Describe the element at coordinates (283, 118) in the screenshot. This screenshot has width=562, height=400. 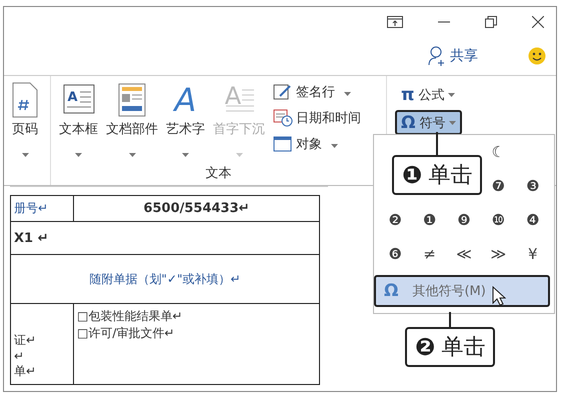
I see `calendar-clock-icon` at that location.